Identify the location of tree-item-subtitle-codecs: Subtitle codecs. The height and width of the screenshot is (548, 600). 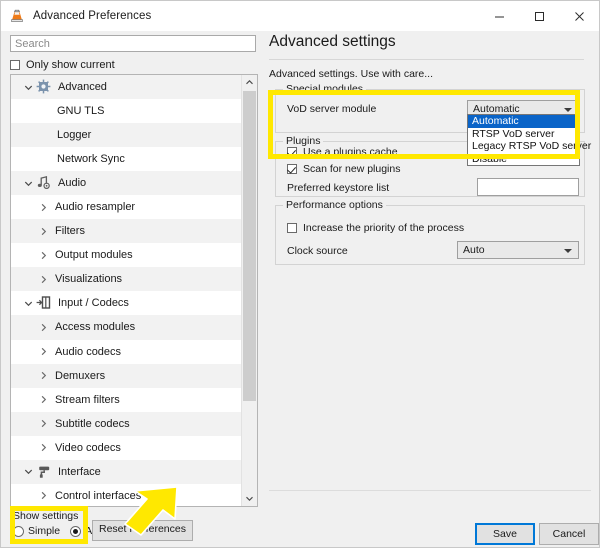
(126, 423).